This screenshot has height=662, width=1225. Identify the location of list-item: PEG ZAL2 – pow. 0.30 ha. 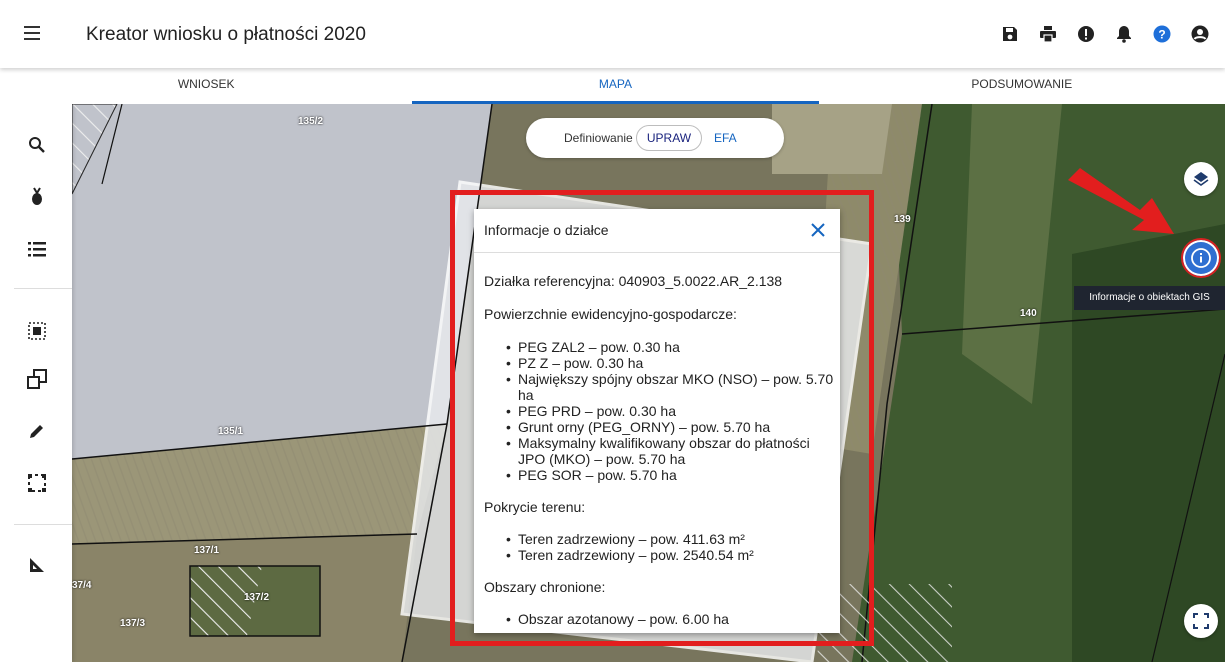
(670, 347).